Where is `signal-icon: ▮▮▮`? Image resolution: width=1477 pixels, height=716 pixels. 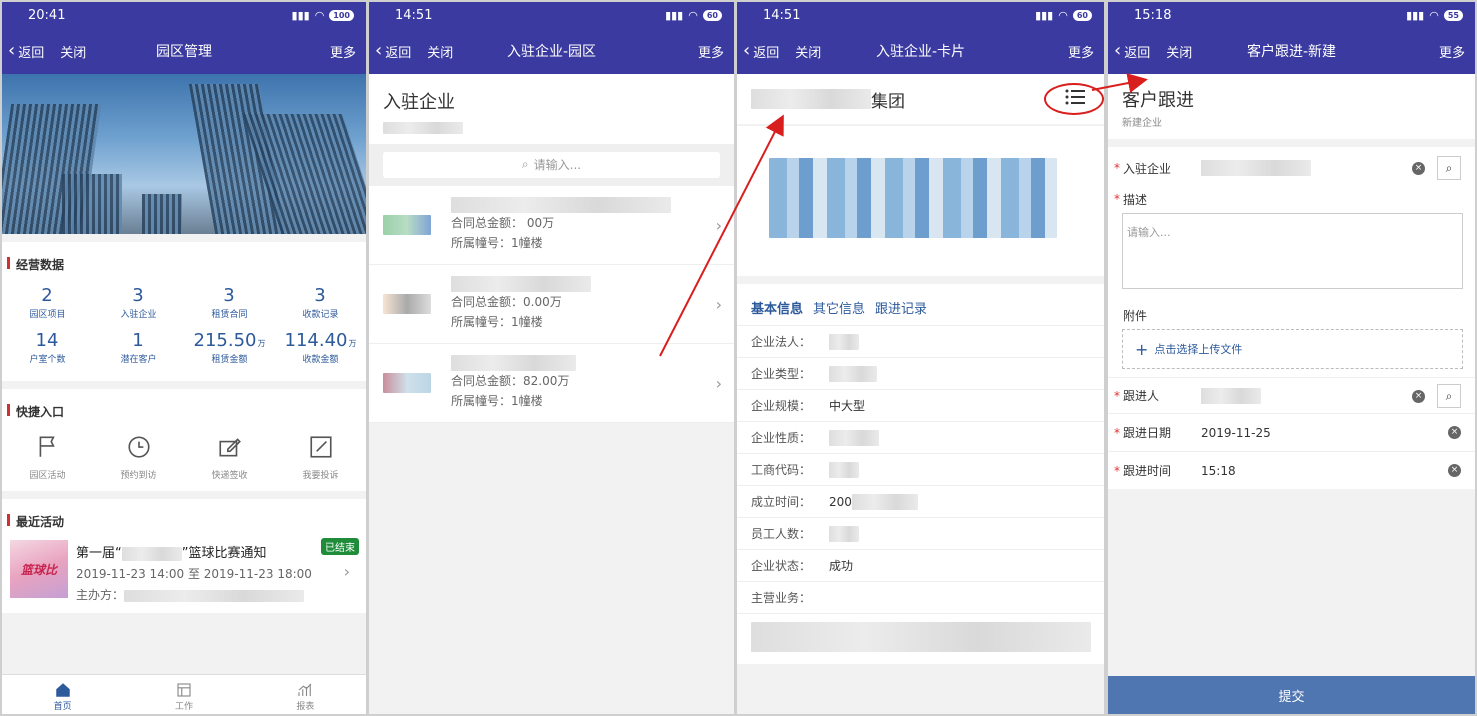 signal-icon: ▮▮▮ is located at coordinates (300, 15).